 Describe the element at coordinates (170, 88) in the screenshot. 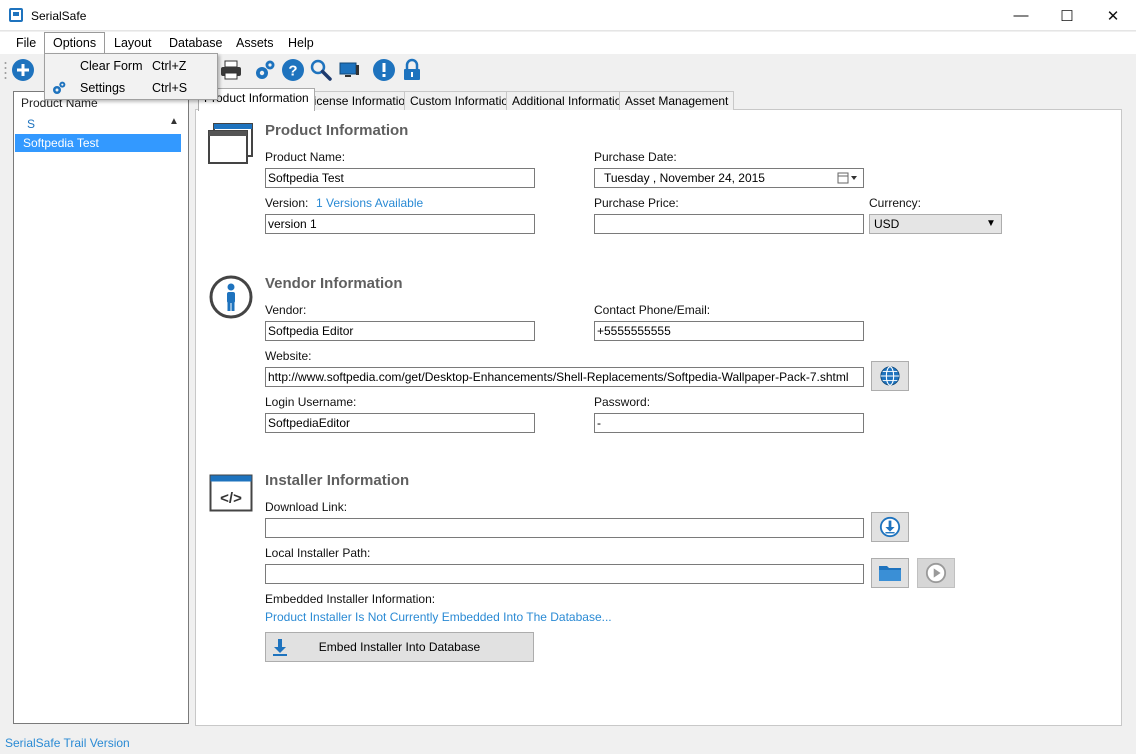

I see `settings-shortcut: Ctrl+S` at that location.